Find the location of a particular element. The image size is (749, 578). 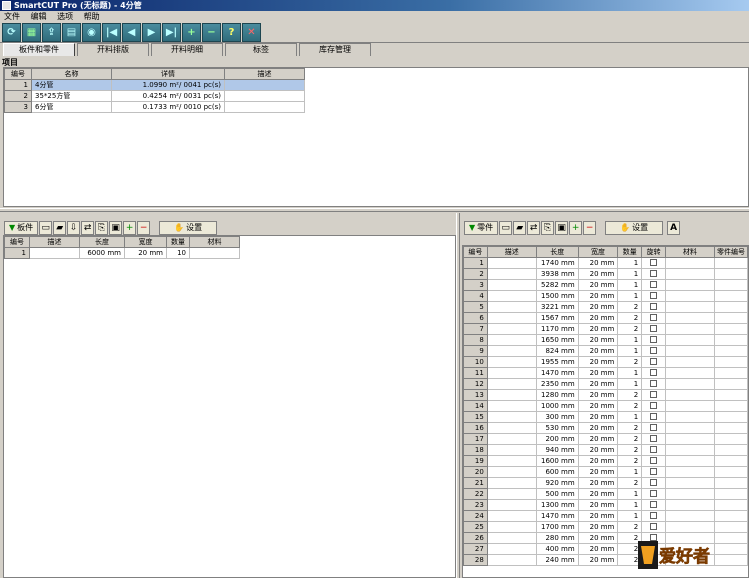

remove-row-icon: − is located at coordinates (590, 227).